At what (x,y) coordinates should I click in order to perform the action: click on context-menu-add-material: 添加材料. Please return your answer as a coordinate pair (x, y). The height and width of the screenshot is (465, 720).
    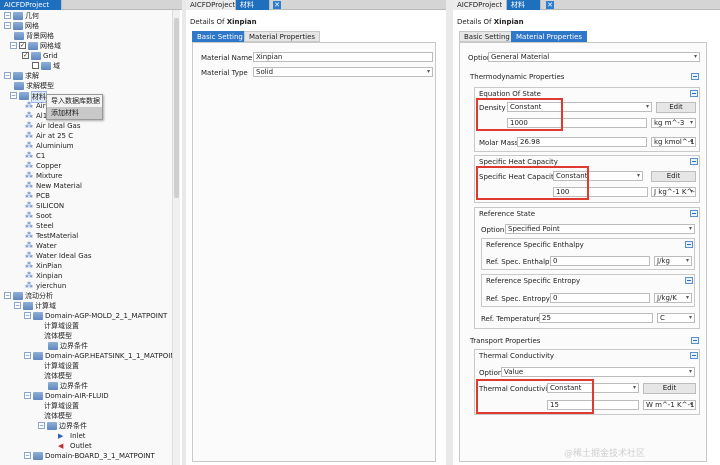
    Looking at the image, I should click on (74, 113).